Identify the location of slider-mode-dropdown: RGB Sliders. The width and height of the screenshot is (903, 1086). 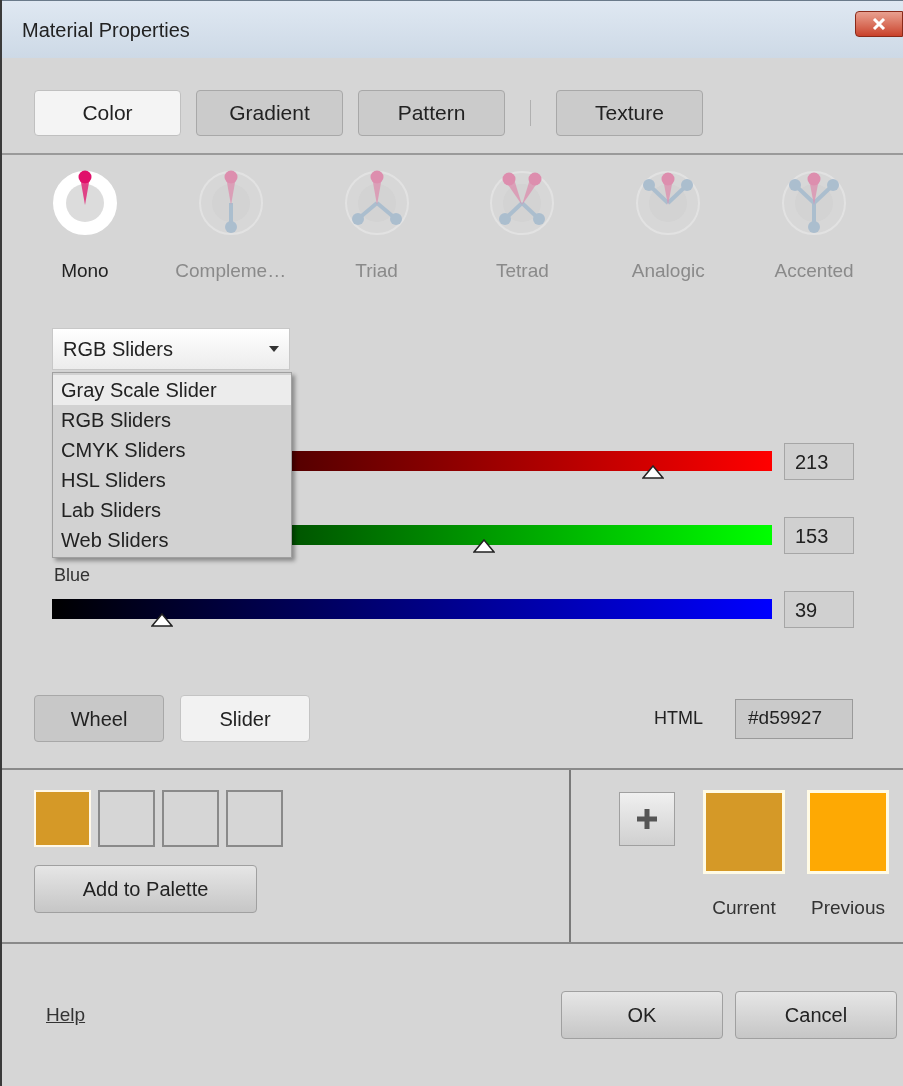
(171, 349).